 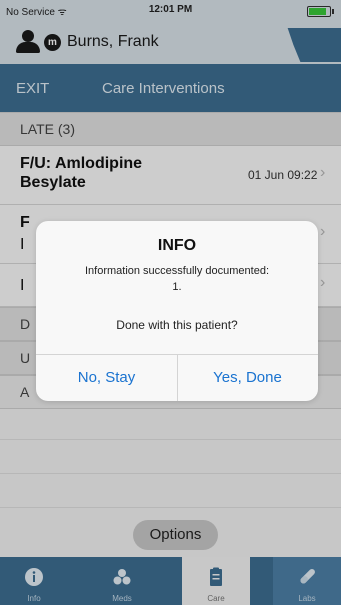 What do you see at coordinates (247, 377) in the screenshot?
I see `yes-done-button: Yes, Done` at bounding box center [247, 377].